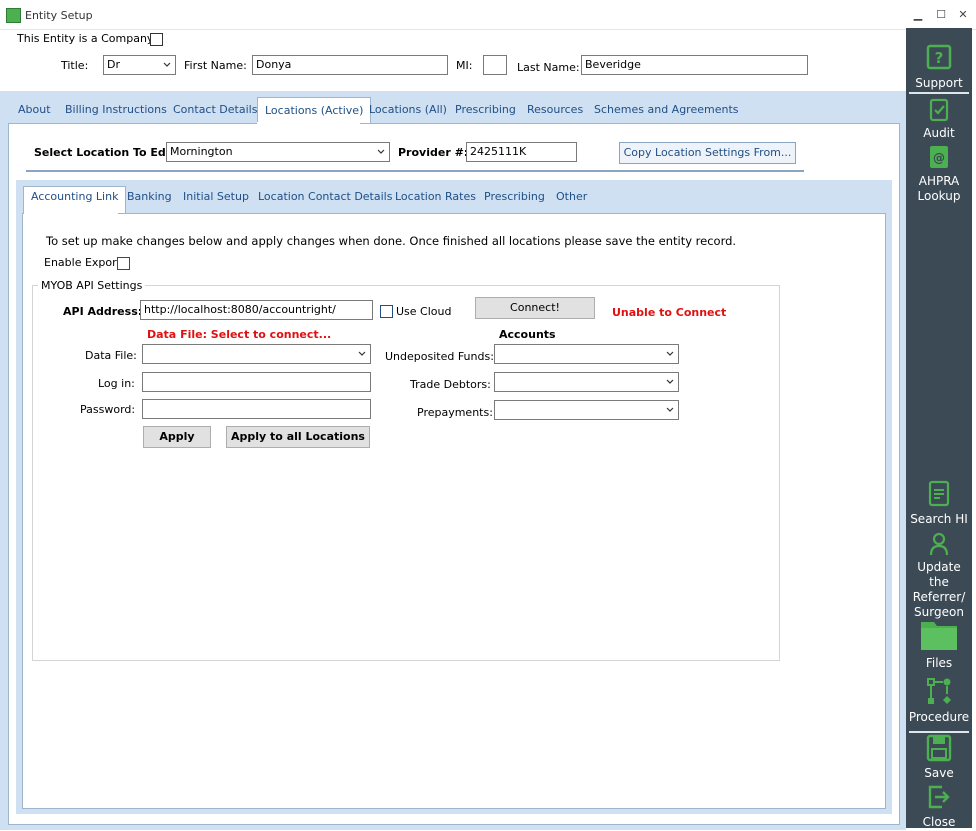  Describe the element at coordinates (571, 196) in the screenshot. I see `subtab-other: Other` at that location.